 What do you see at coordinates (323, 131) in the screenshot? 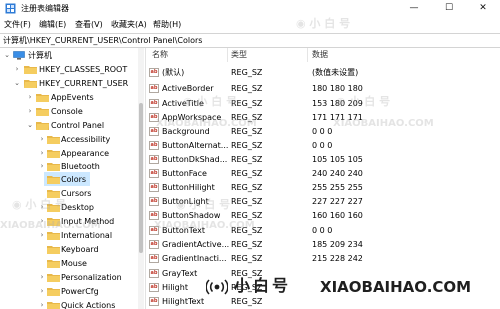
I see `list-row-background: ab Background REG_SZ 0 0 0` at bounding box center [323, 131].